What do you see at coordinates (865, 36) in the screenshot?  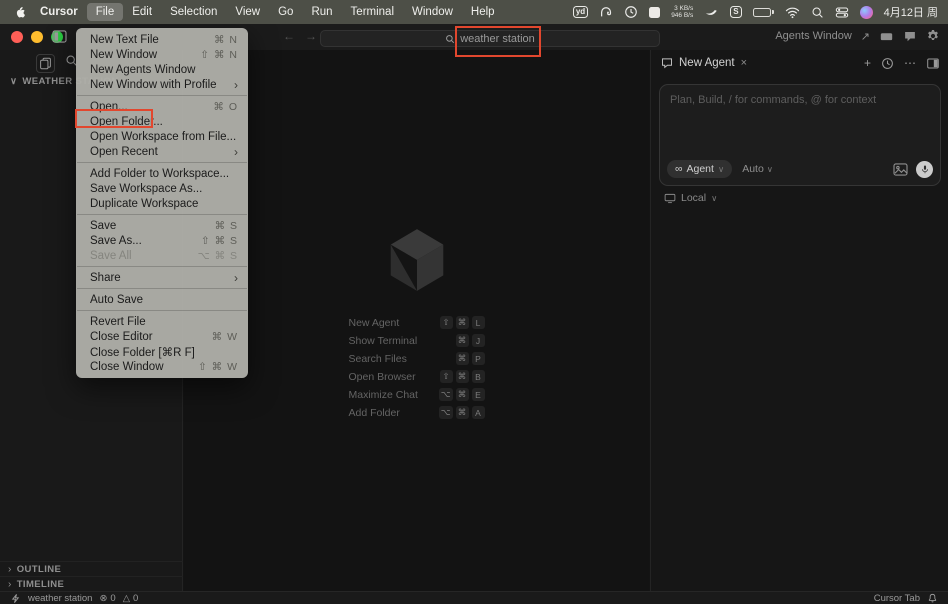 I see `open-external-icon: ↗` at bounding box center [865, 36].